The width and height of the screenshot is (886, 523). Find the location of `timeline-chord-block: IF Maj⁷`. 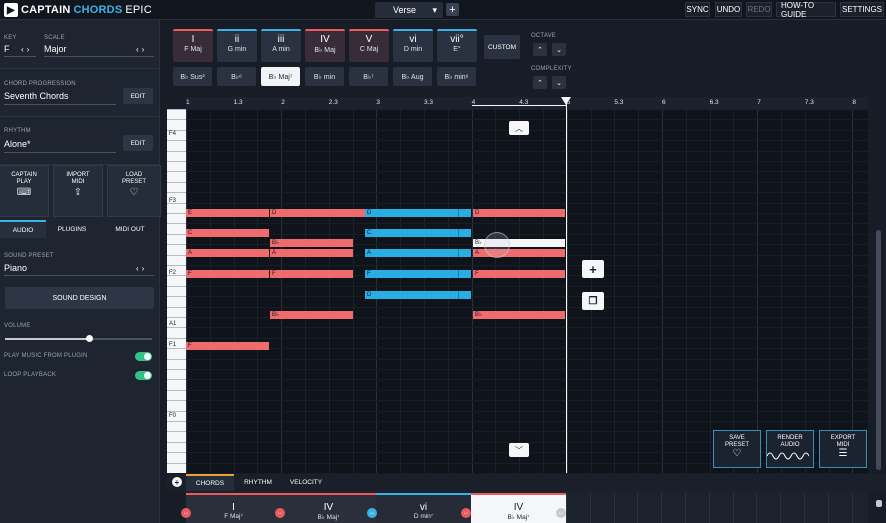

timeline-chord-block: IF Maj⁷ is located at coordinates (233, 508).